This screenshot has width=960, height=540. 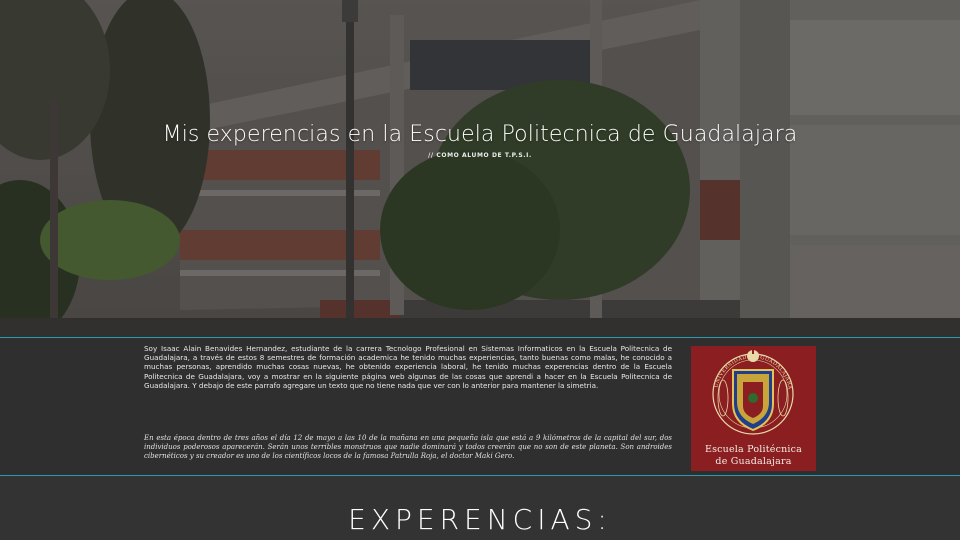 I want to click on experiences-section: EXPERENCIAS:, so click(x=480, y=508).